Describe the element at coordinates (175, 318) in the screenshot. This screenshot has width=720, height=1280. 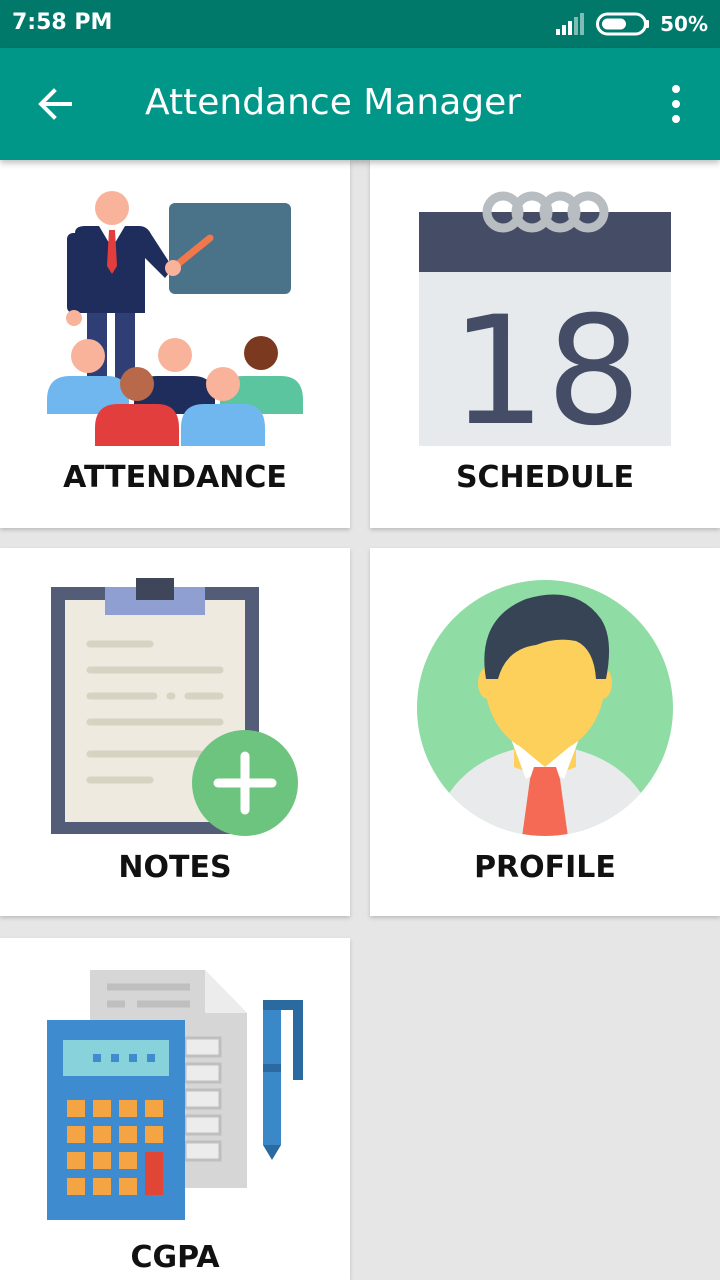
I see `classroom-illustration` at that location.